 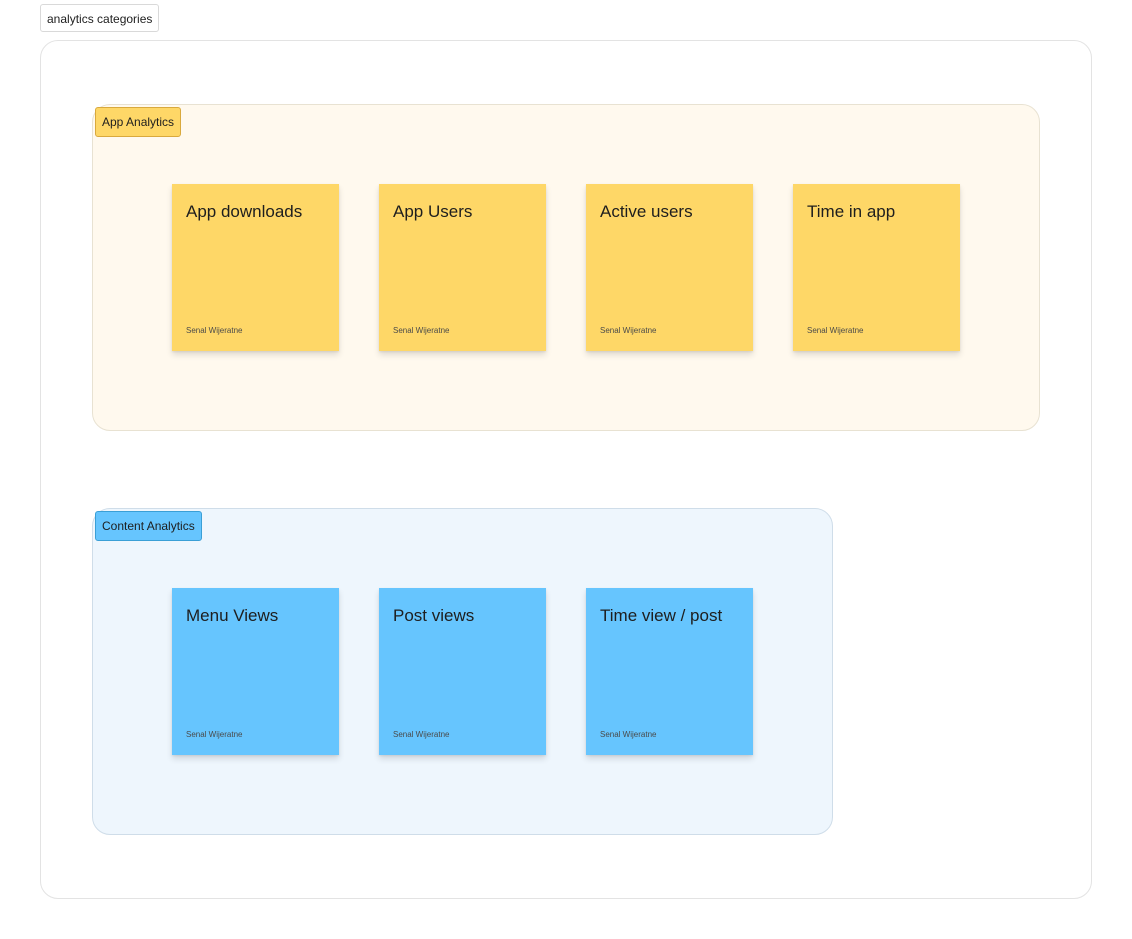 I want to click on sticky-note-title: Time view / post, so click(x=661, y=615).